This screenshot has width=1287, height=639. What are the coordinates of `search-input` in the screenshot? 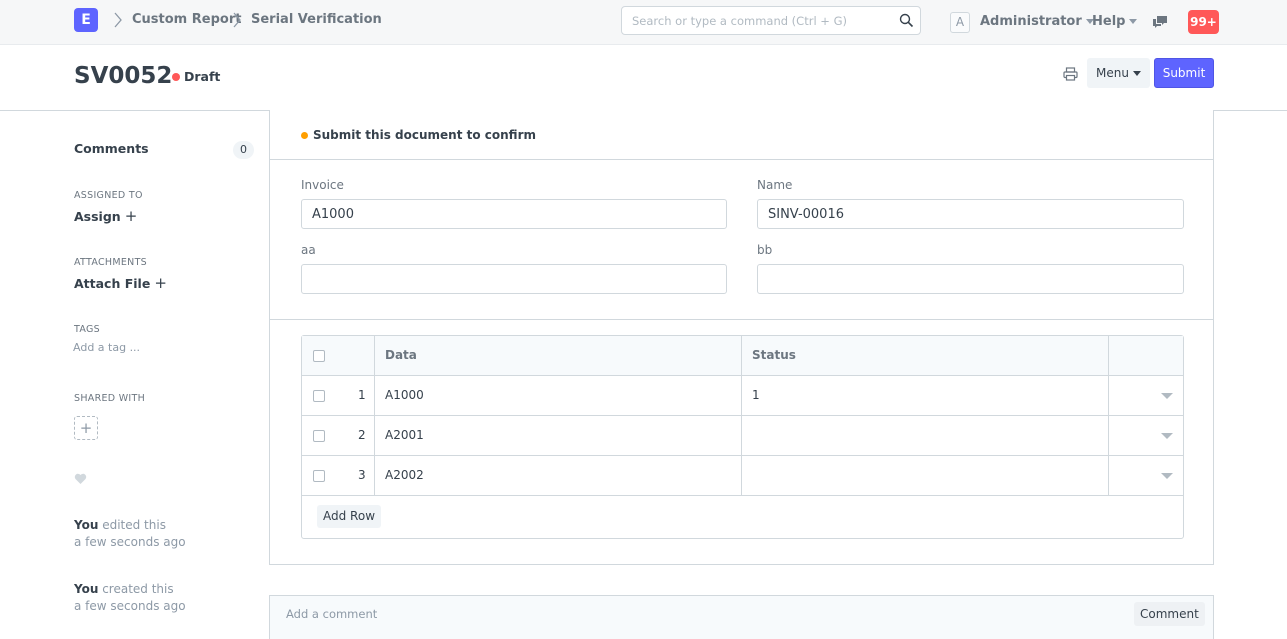 It's located at (757, 20).